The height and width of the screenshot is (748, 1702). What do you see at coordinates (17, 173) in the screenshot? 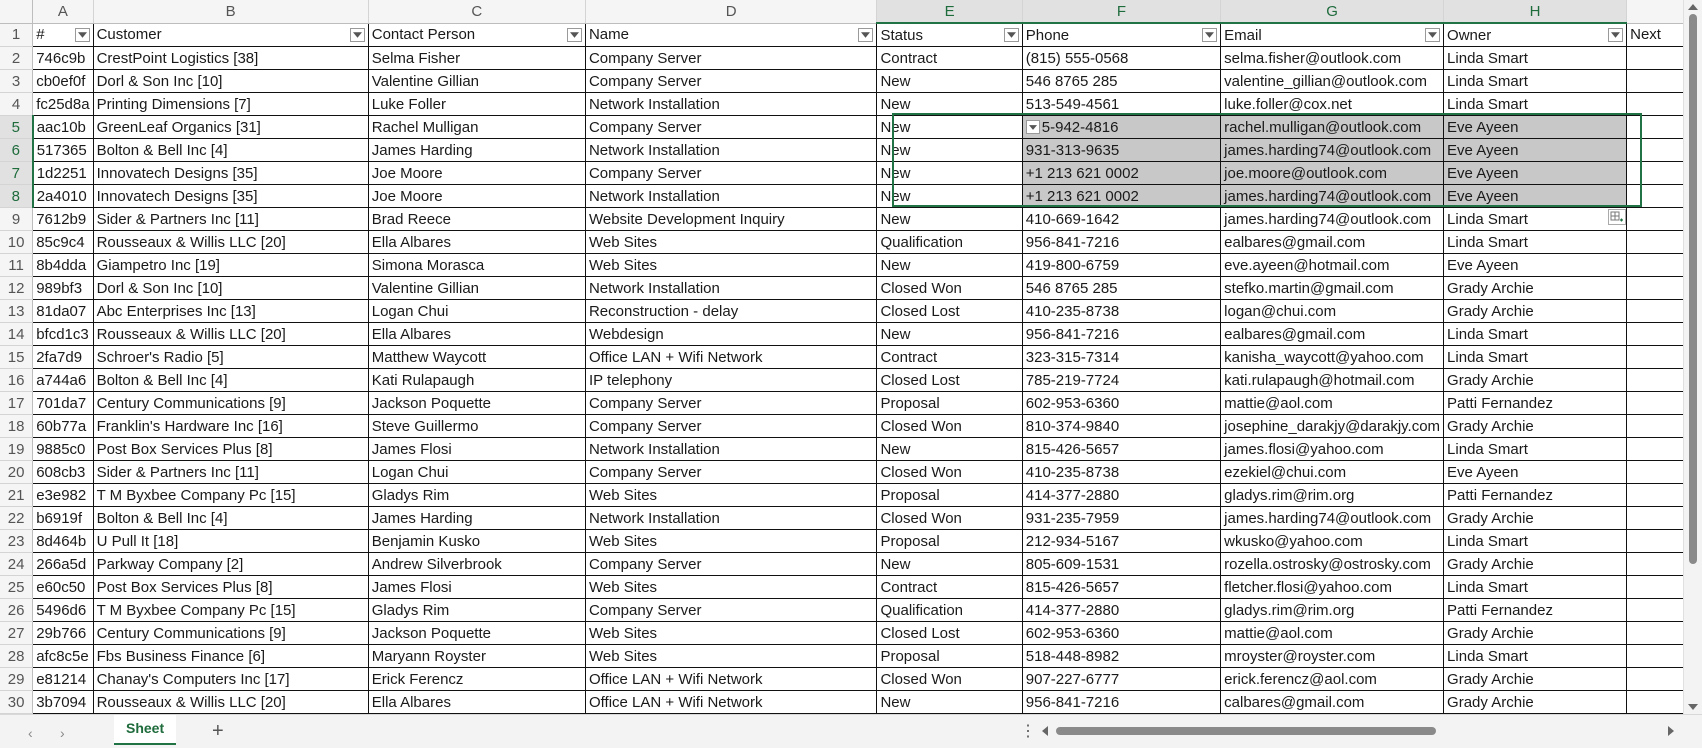
I see `row-number: 7` at bounding box center [17, 173].